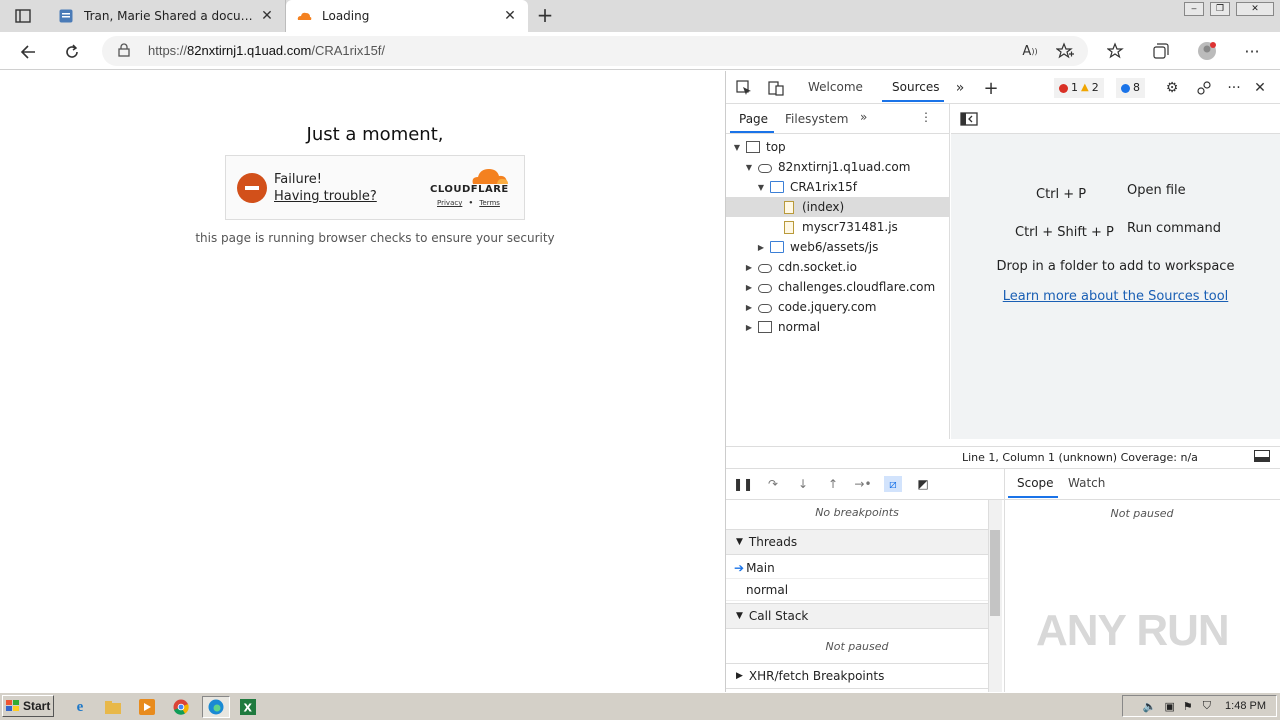 The width and height of the screenshot is (1280, 720). Describe the element at coordinates (863, 484) in the screenshot. I see `step-icon: →•` at that location.